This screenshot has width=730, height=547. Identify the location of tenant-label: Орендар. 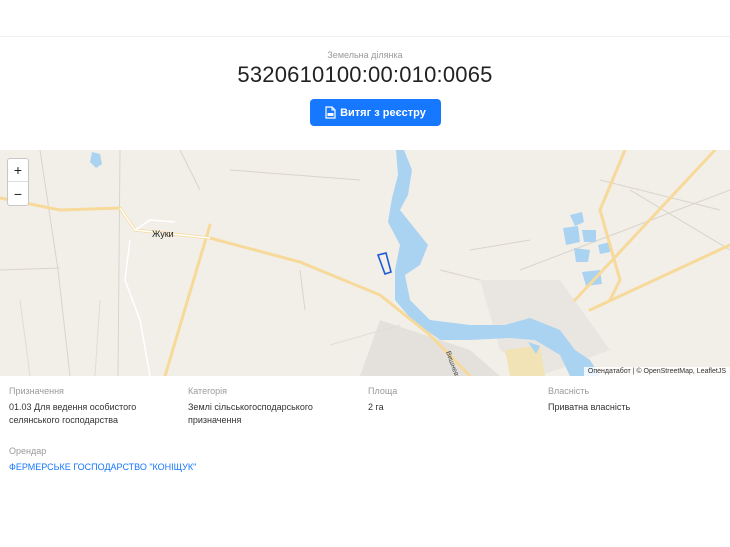
(28, 451).